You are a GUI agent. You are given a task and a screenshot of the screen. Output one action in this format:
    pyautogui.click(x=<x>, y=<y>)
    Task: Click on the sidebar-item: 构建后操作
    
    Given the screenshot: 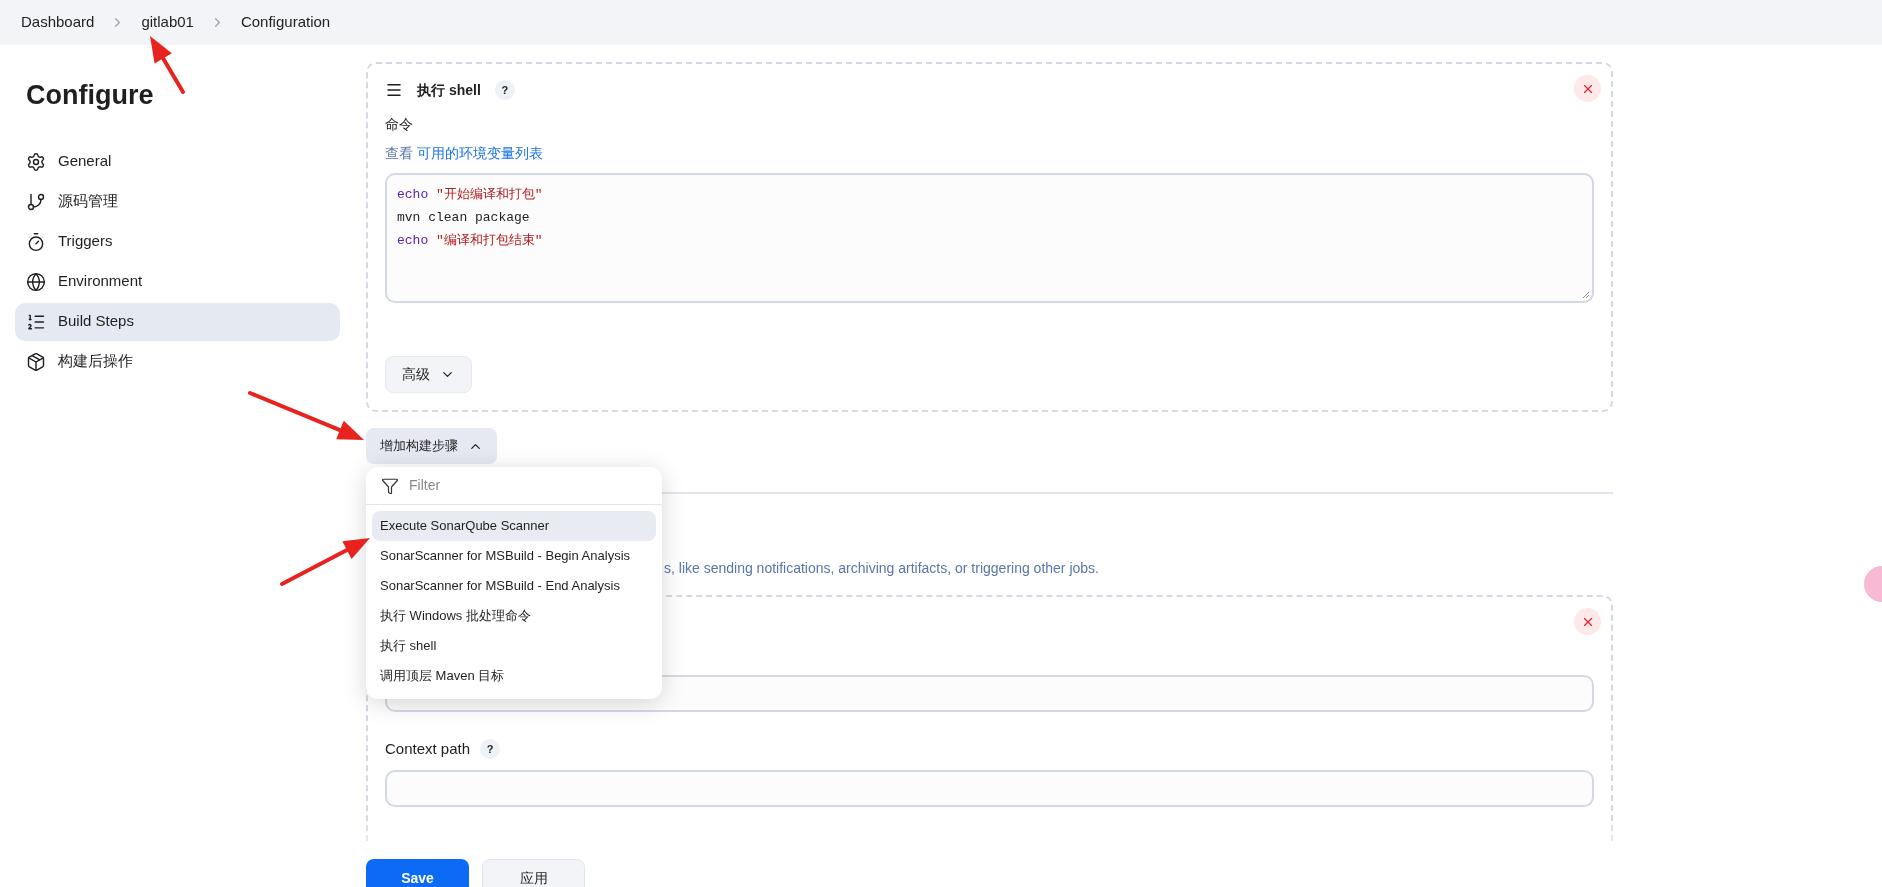 What is the action you would take?
    pyautogui.click(x=177, y=361)
    